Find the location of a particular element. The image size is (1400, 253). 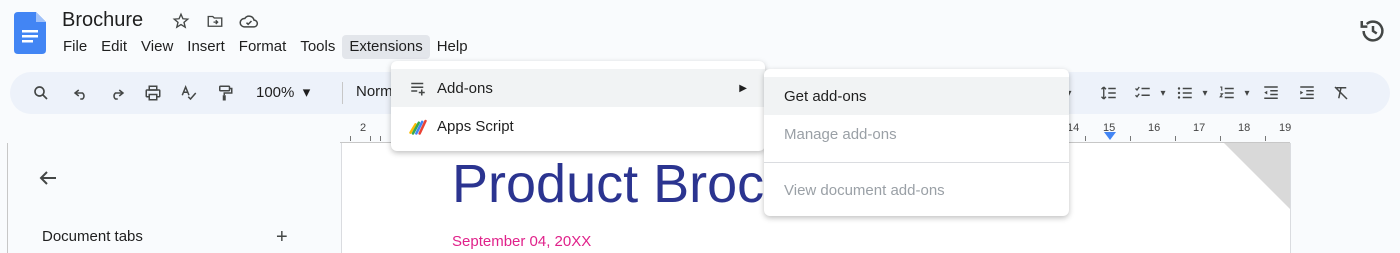

menu-extensions: Extensions is located at coordinates (386, 47).